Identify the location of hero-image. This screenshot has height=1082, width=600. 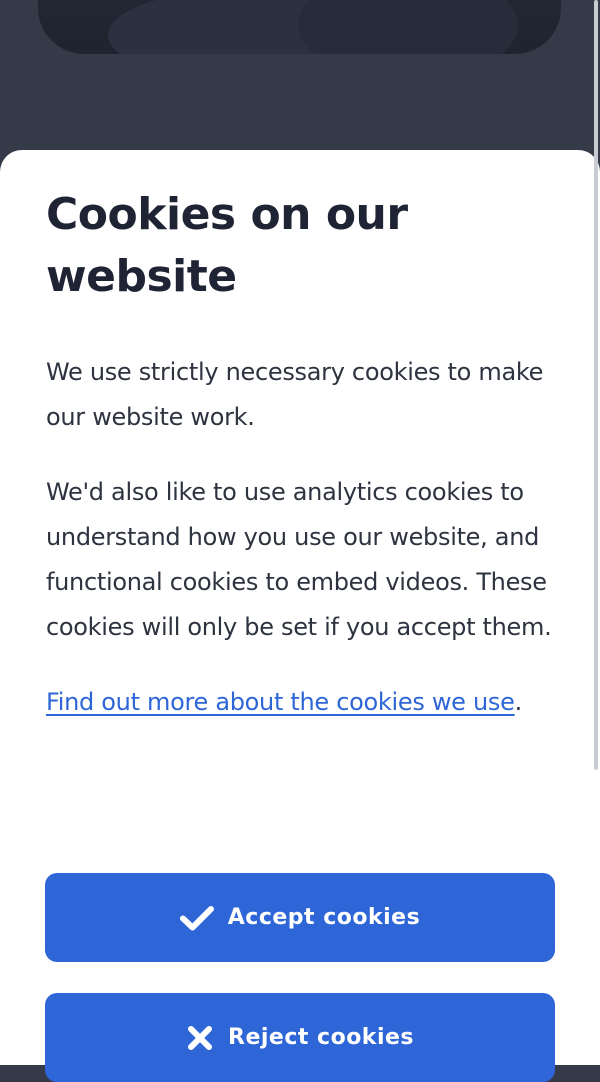
(299, 27).